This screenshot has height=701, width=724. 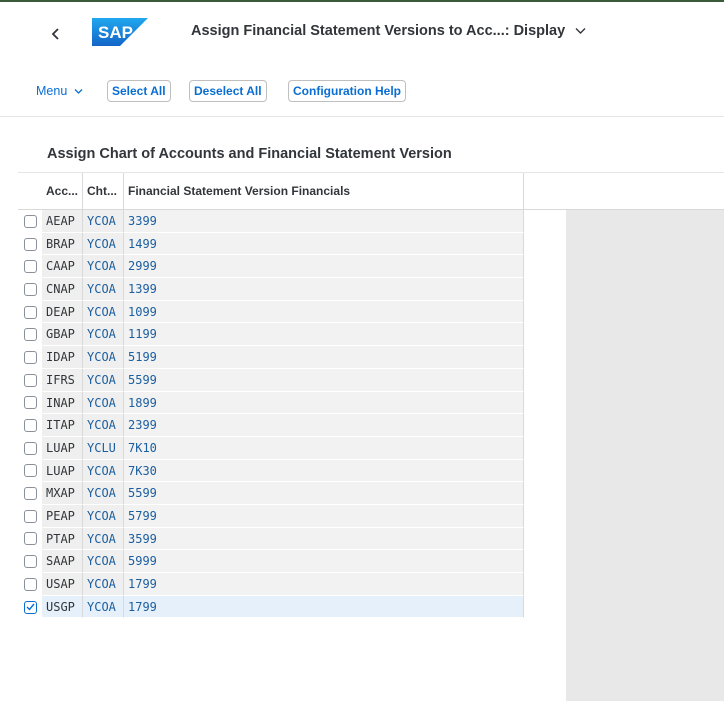 What do you see at coordinates (62, 357) in the screenshot?
I see `cell-account: IDAP` at bounding box center [62, 357].